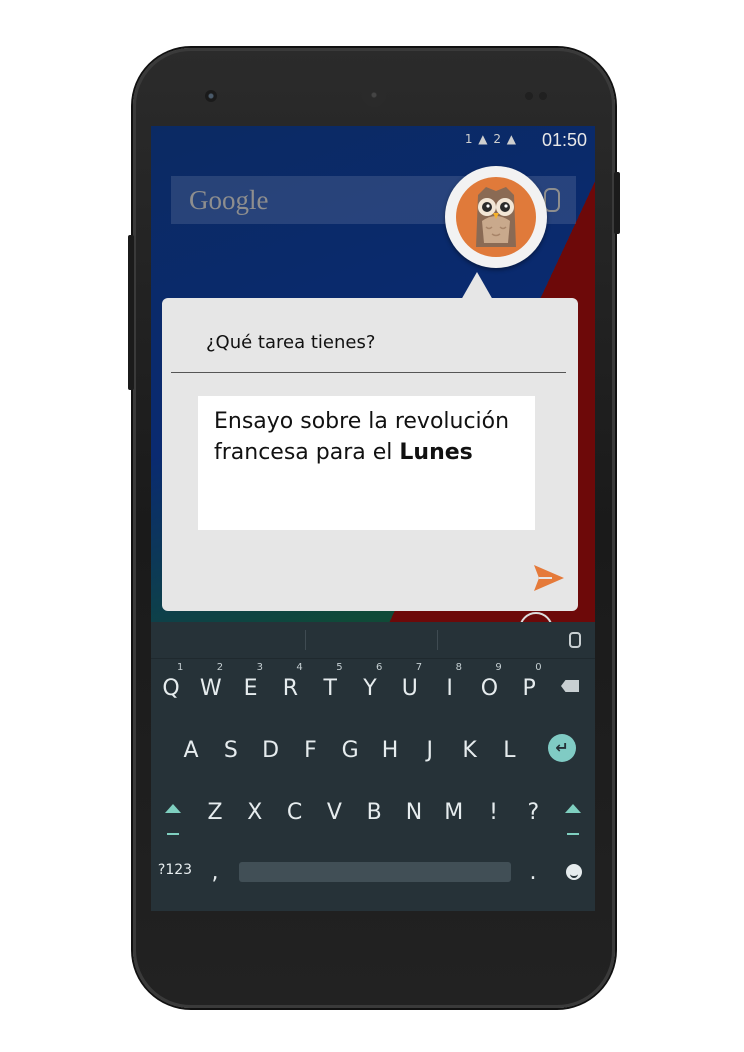  I want to click on key-l: L, so click(509, 750).